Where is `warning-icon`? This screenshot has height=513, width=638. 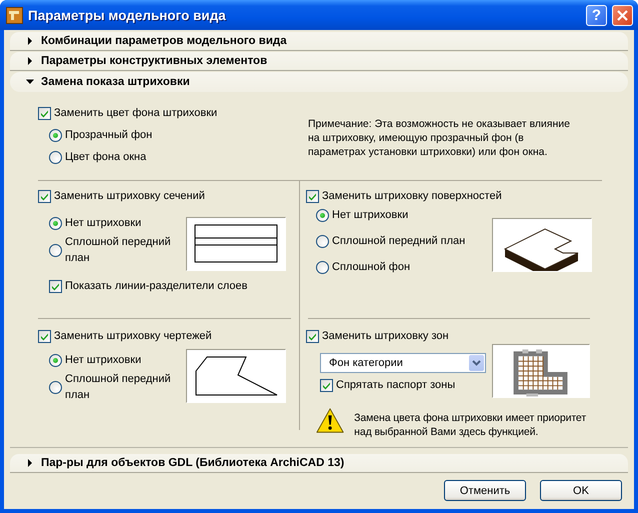
warning-icon is located at coordinates (330, 421).